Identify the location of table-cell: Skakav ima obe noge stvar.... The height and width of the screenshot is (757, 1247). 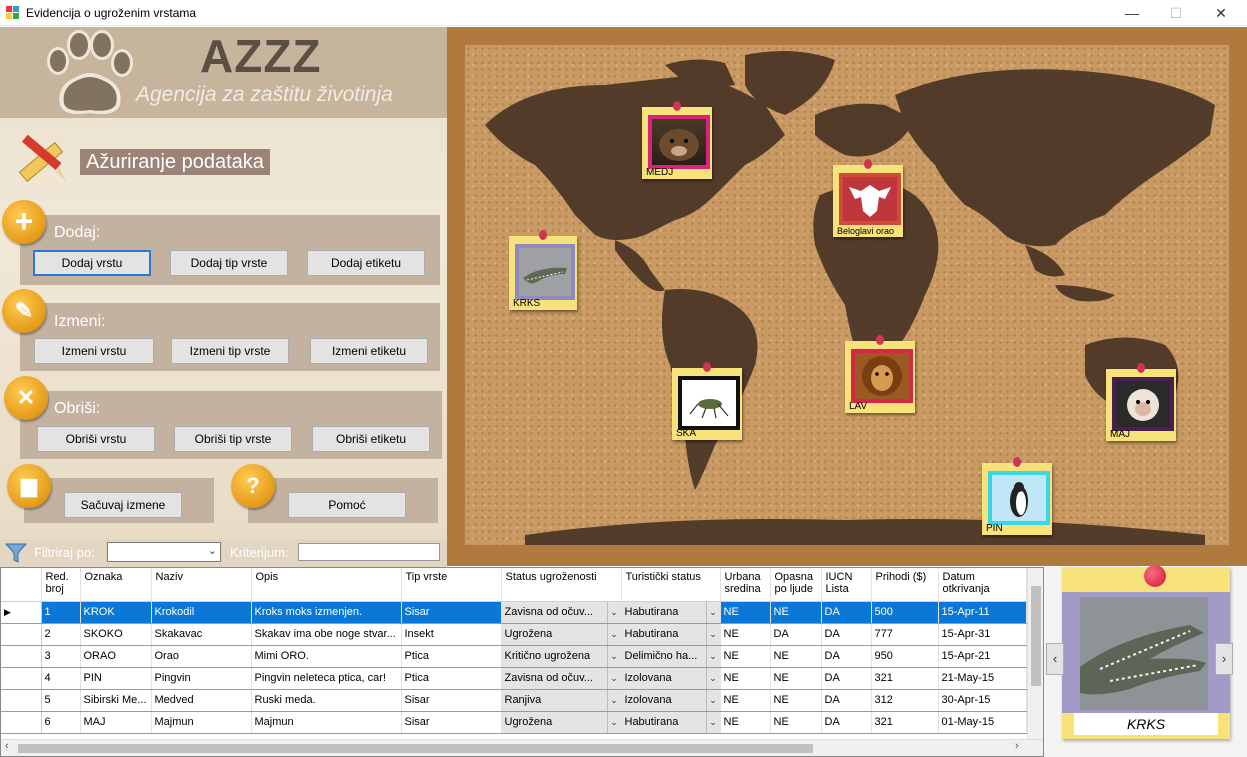
(326, 634).